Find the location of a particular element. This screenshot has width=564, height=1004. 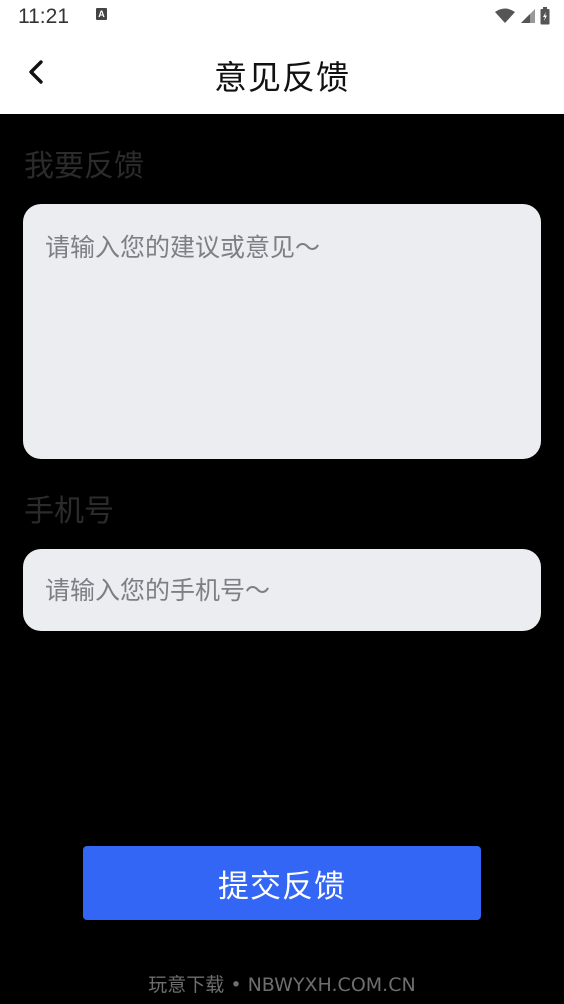

battery-icon is located at coordinates (545, 16).